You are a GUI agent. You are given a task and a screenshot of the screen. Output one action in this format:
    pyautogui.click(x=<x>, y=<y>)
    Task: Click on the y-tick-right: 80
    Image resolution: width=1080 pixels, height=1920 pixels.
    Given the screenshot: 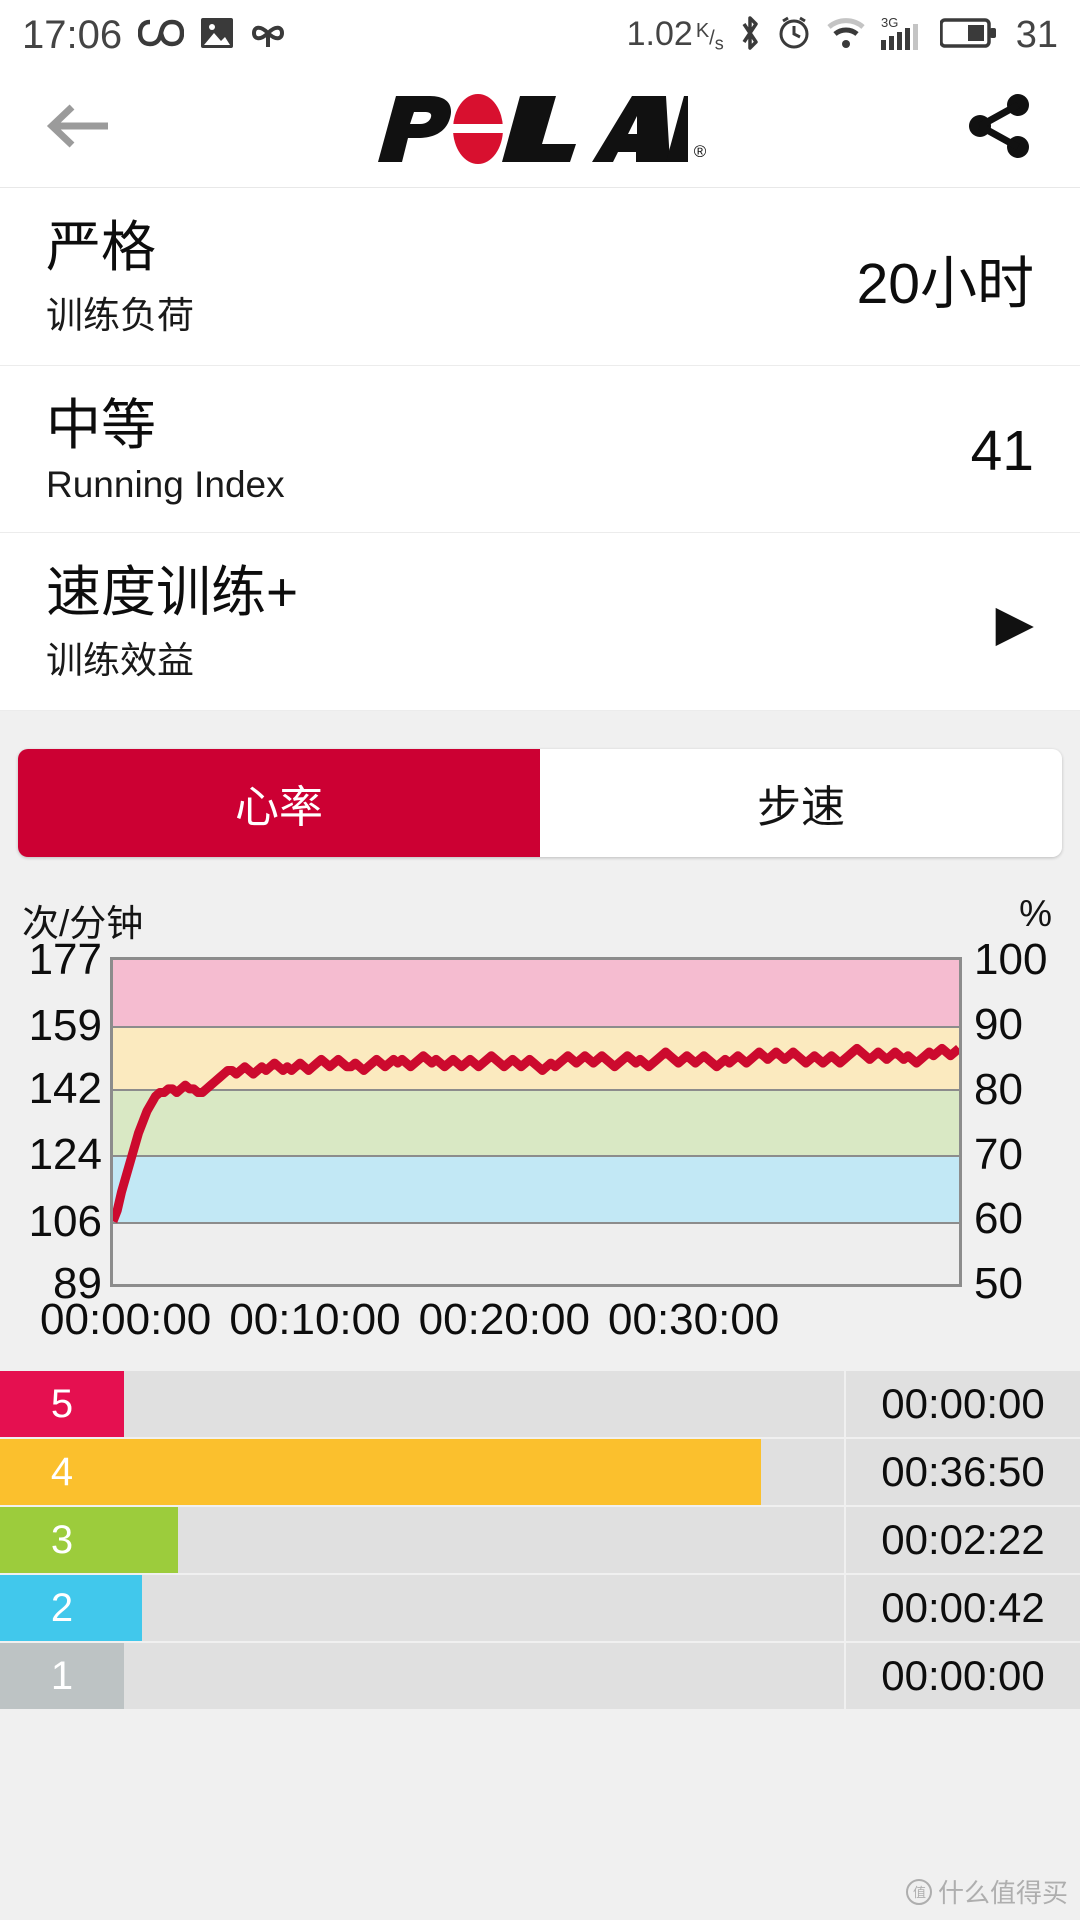 What is the action you would take?
    pyautogui.click(x=998, y=1089)
    